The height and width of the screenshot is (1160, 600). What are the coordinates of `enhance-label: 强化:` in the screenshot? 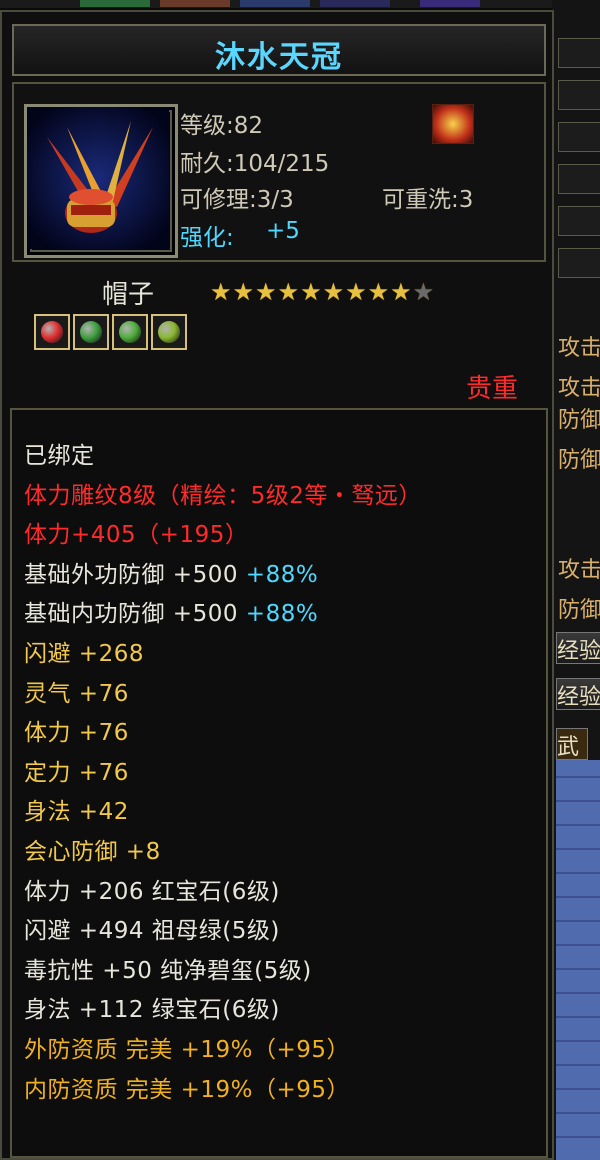 It's located at (207, 238).